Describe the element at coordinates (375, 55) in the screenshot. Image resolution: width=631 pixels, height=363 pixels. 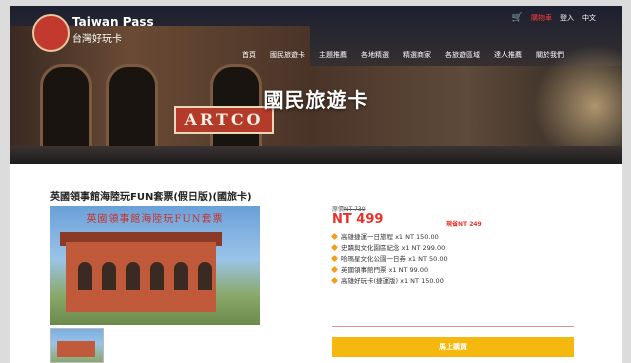
I see `nav-item: 各地精選` at that location.